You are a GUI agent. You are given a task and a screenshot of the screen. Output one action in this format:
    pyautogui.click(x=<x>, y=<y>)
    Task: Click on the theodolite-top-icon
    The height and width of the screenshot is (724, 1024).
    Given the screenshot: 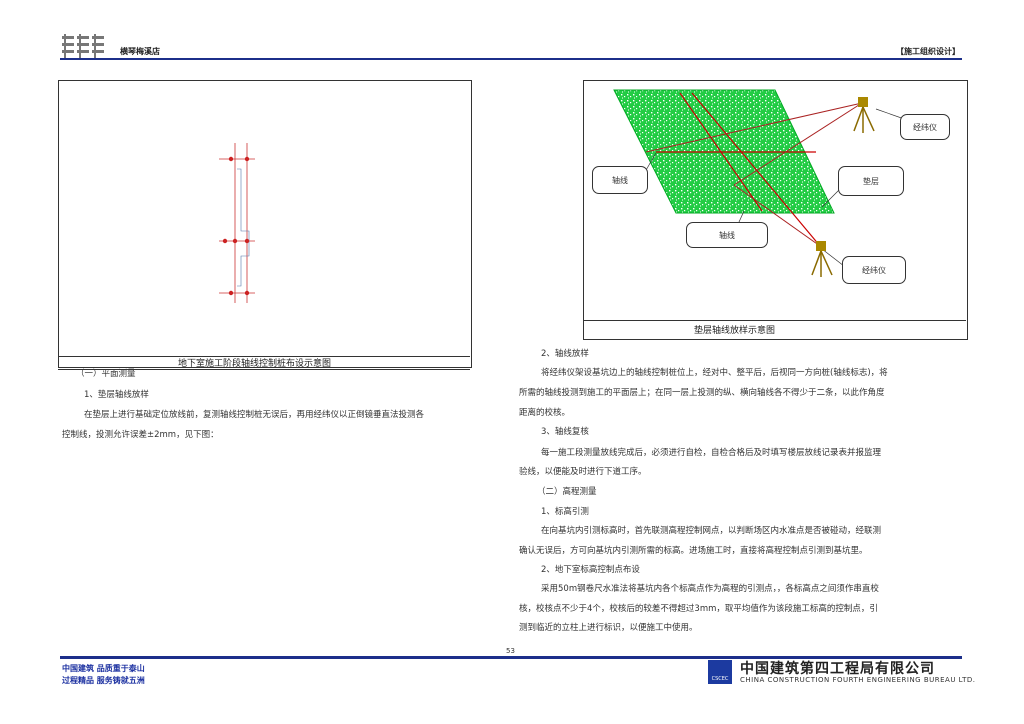 What is the action you would take?
    pyautogui.click(x=864, y=115)
    